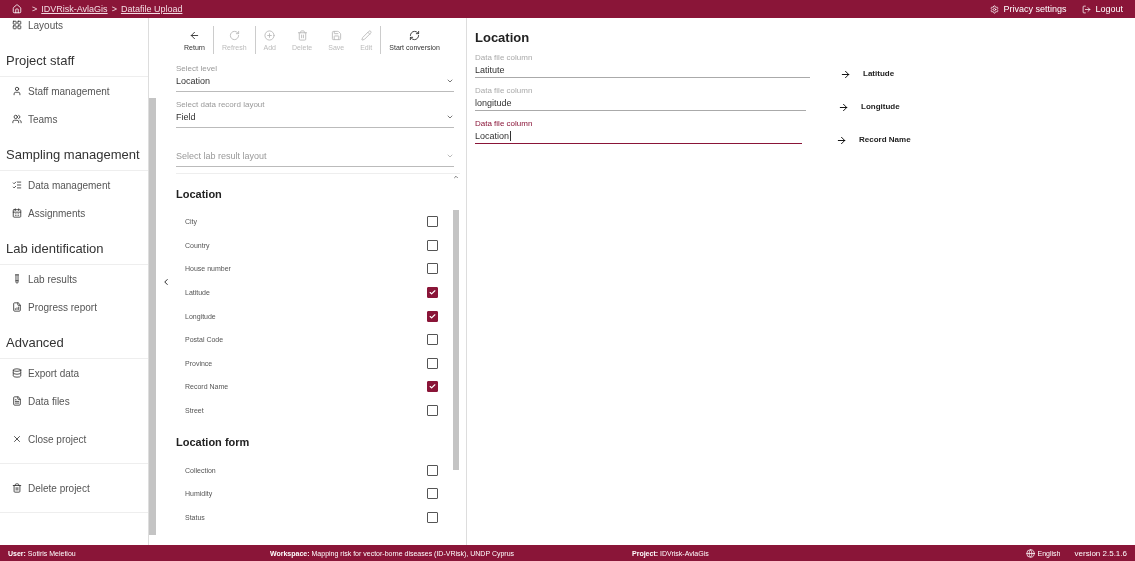  I want to click on database-icon, so click(17, 373).